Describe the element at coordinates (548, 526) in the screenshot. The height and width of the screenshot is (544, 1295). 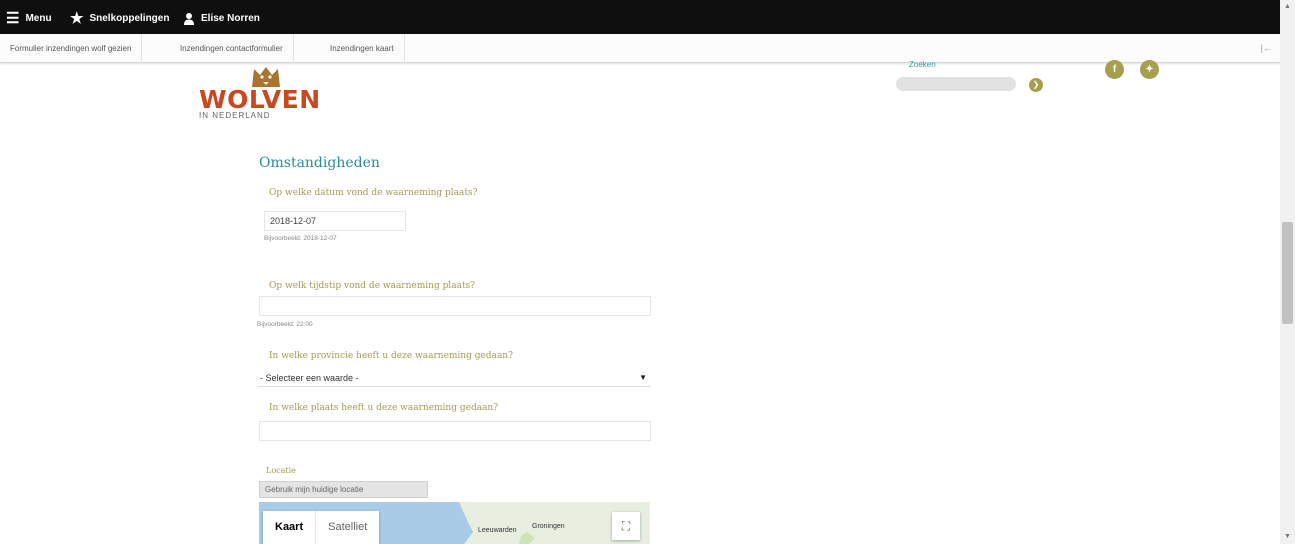
I see `map-city-label: Groningen` at that location.